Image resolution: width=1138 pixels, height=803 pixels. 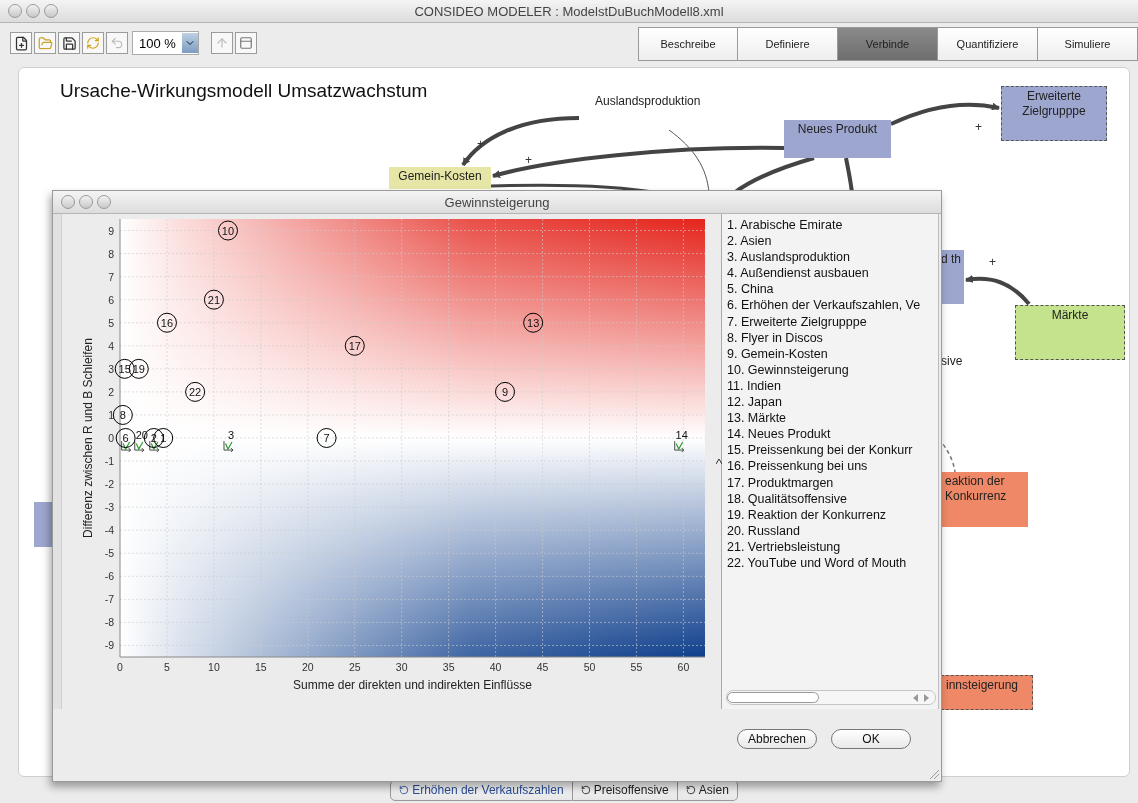 What do you see at coordinates (755, 402) in the screenshot?
I see `legend-item: 12. Japan` at bounding box center [755, 402].